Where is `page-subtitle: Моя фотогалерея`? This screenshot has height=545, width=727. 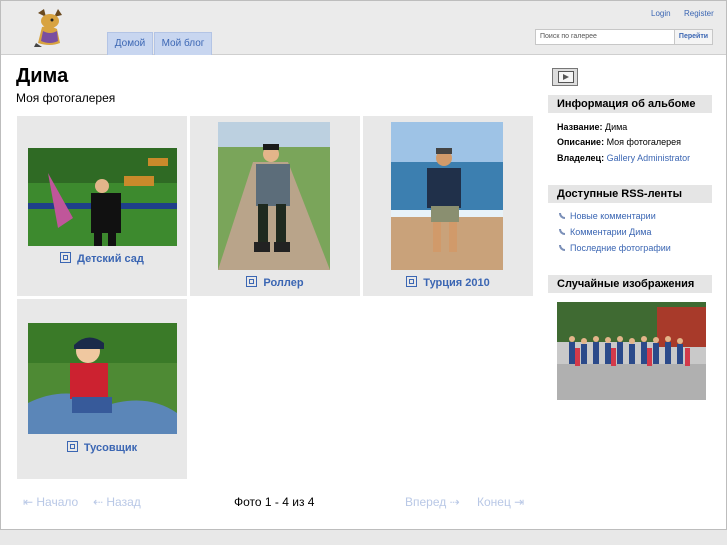 page-subtitle: Моя фотогалерея is located at coordinates (66, 98).